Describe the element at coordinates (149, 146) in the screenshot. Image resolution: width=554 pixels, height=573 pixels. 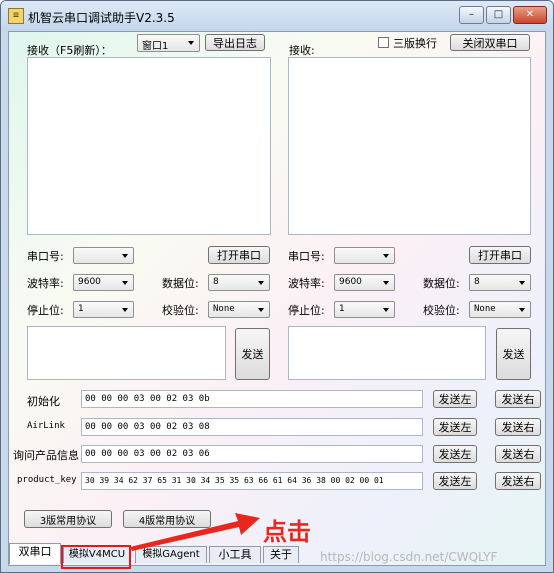
I see `left-receive-area` at that location.